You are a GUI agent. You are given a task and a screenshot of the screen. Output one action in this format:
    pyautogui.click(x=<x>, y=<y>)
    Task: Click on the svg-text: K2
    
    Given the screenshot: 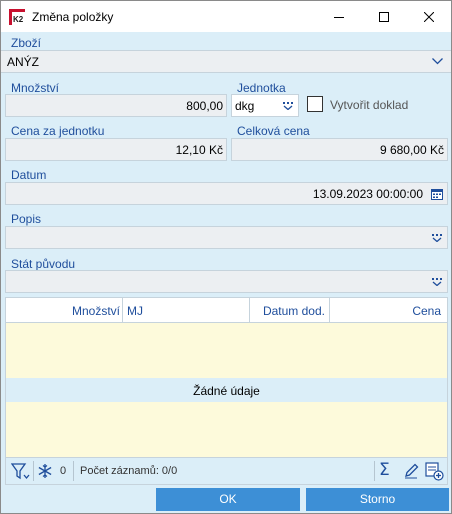 What is the action you would take?
    pyautogui.click(x=18, y=19)
    